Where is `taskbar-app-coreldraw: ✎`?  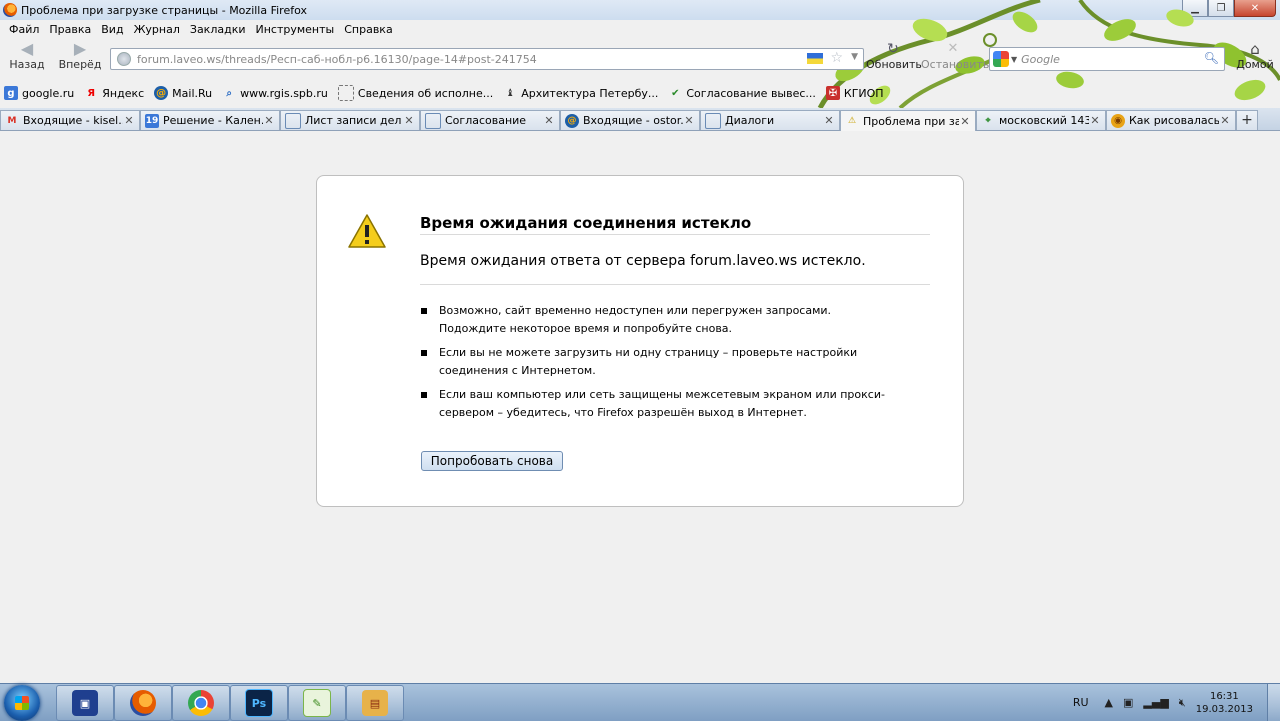 taskbar-app-coreldraw: ✎ is located at coordinates (317, 703).